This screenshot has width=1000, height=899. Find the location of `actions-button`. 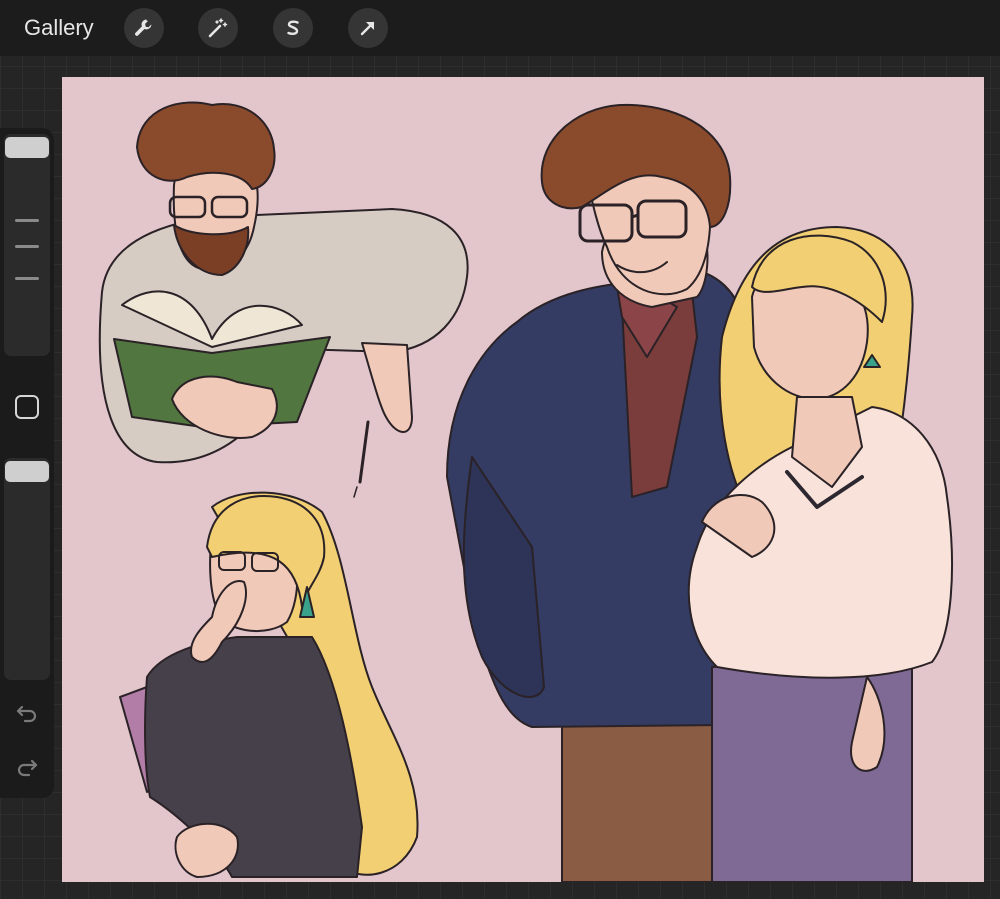

actions-button is located at coordinates (144, 28).